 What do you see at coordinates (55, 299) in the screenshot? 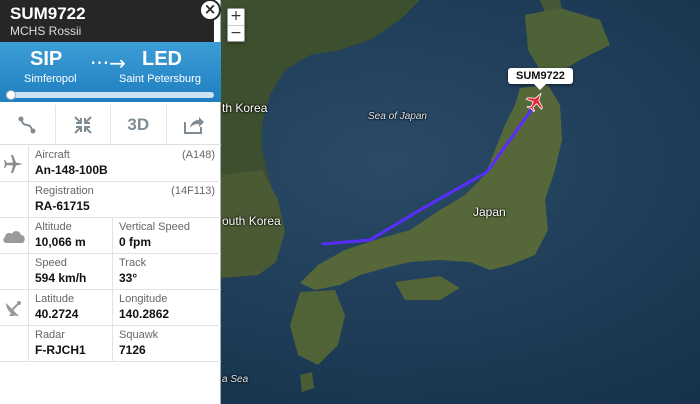
I see `latitude-label: Latitude` at bounding box center [55, 299].